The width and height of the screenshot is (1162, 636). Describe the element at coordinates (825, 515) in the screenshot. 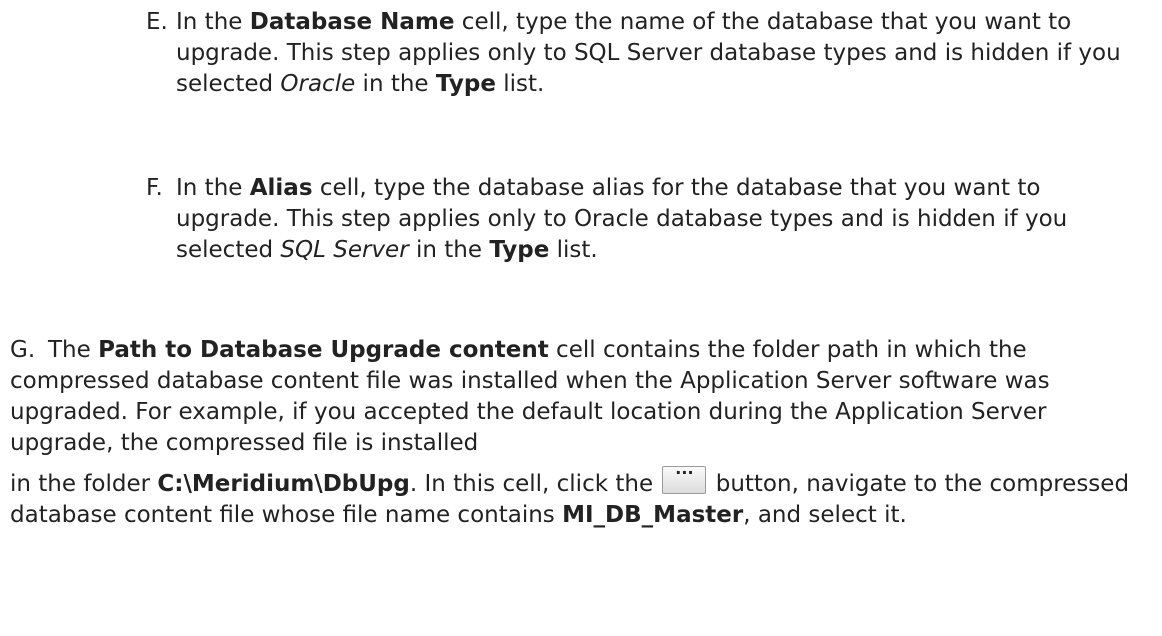

I see `step-g-text-6: , and select it.` at that location.